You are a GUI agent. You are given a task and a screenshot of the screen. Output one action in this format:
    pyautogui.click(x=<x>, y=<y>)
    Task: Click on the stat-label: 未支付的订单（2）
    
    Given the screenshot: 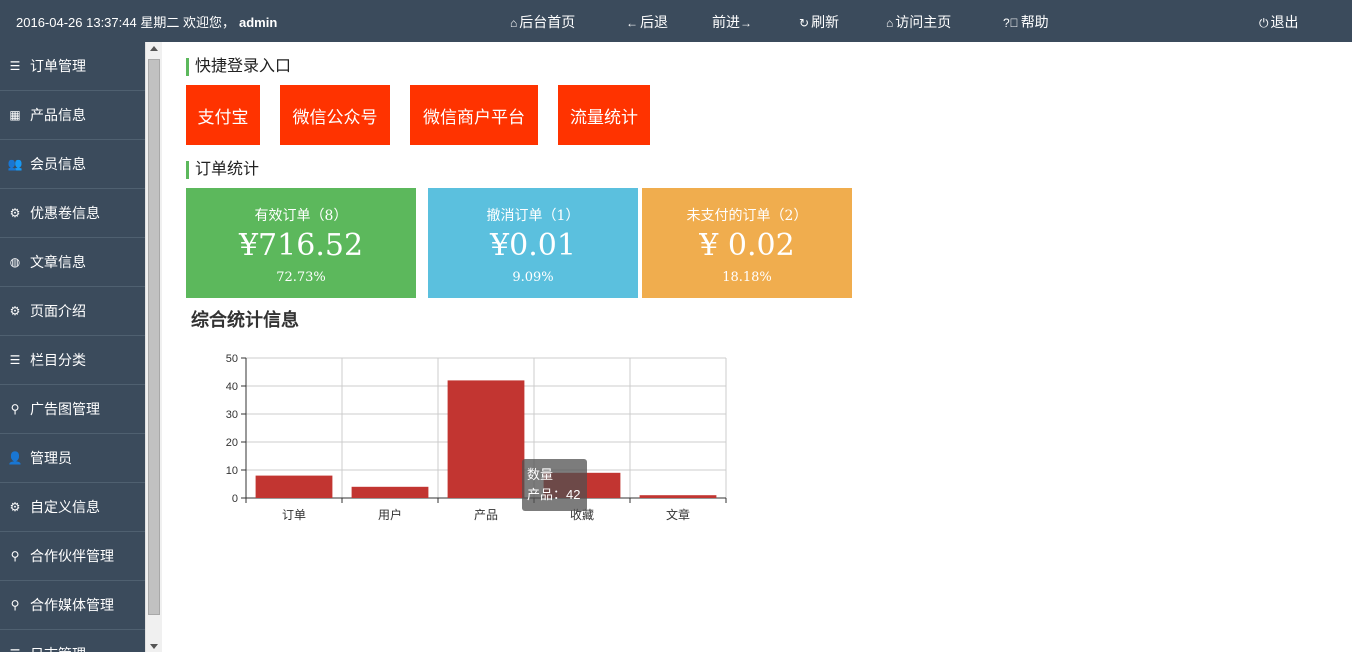 What is the action you would take?
    pyautogui.click(x=747, y=216)
    